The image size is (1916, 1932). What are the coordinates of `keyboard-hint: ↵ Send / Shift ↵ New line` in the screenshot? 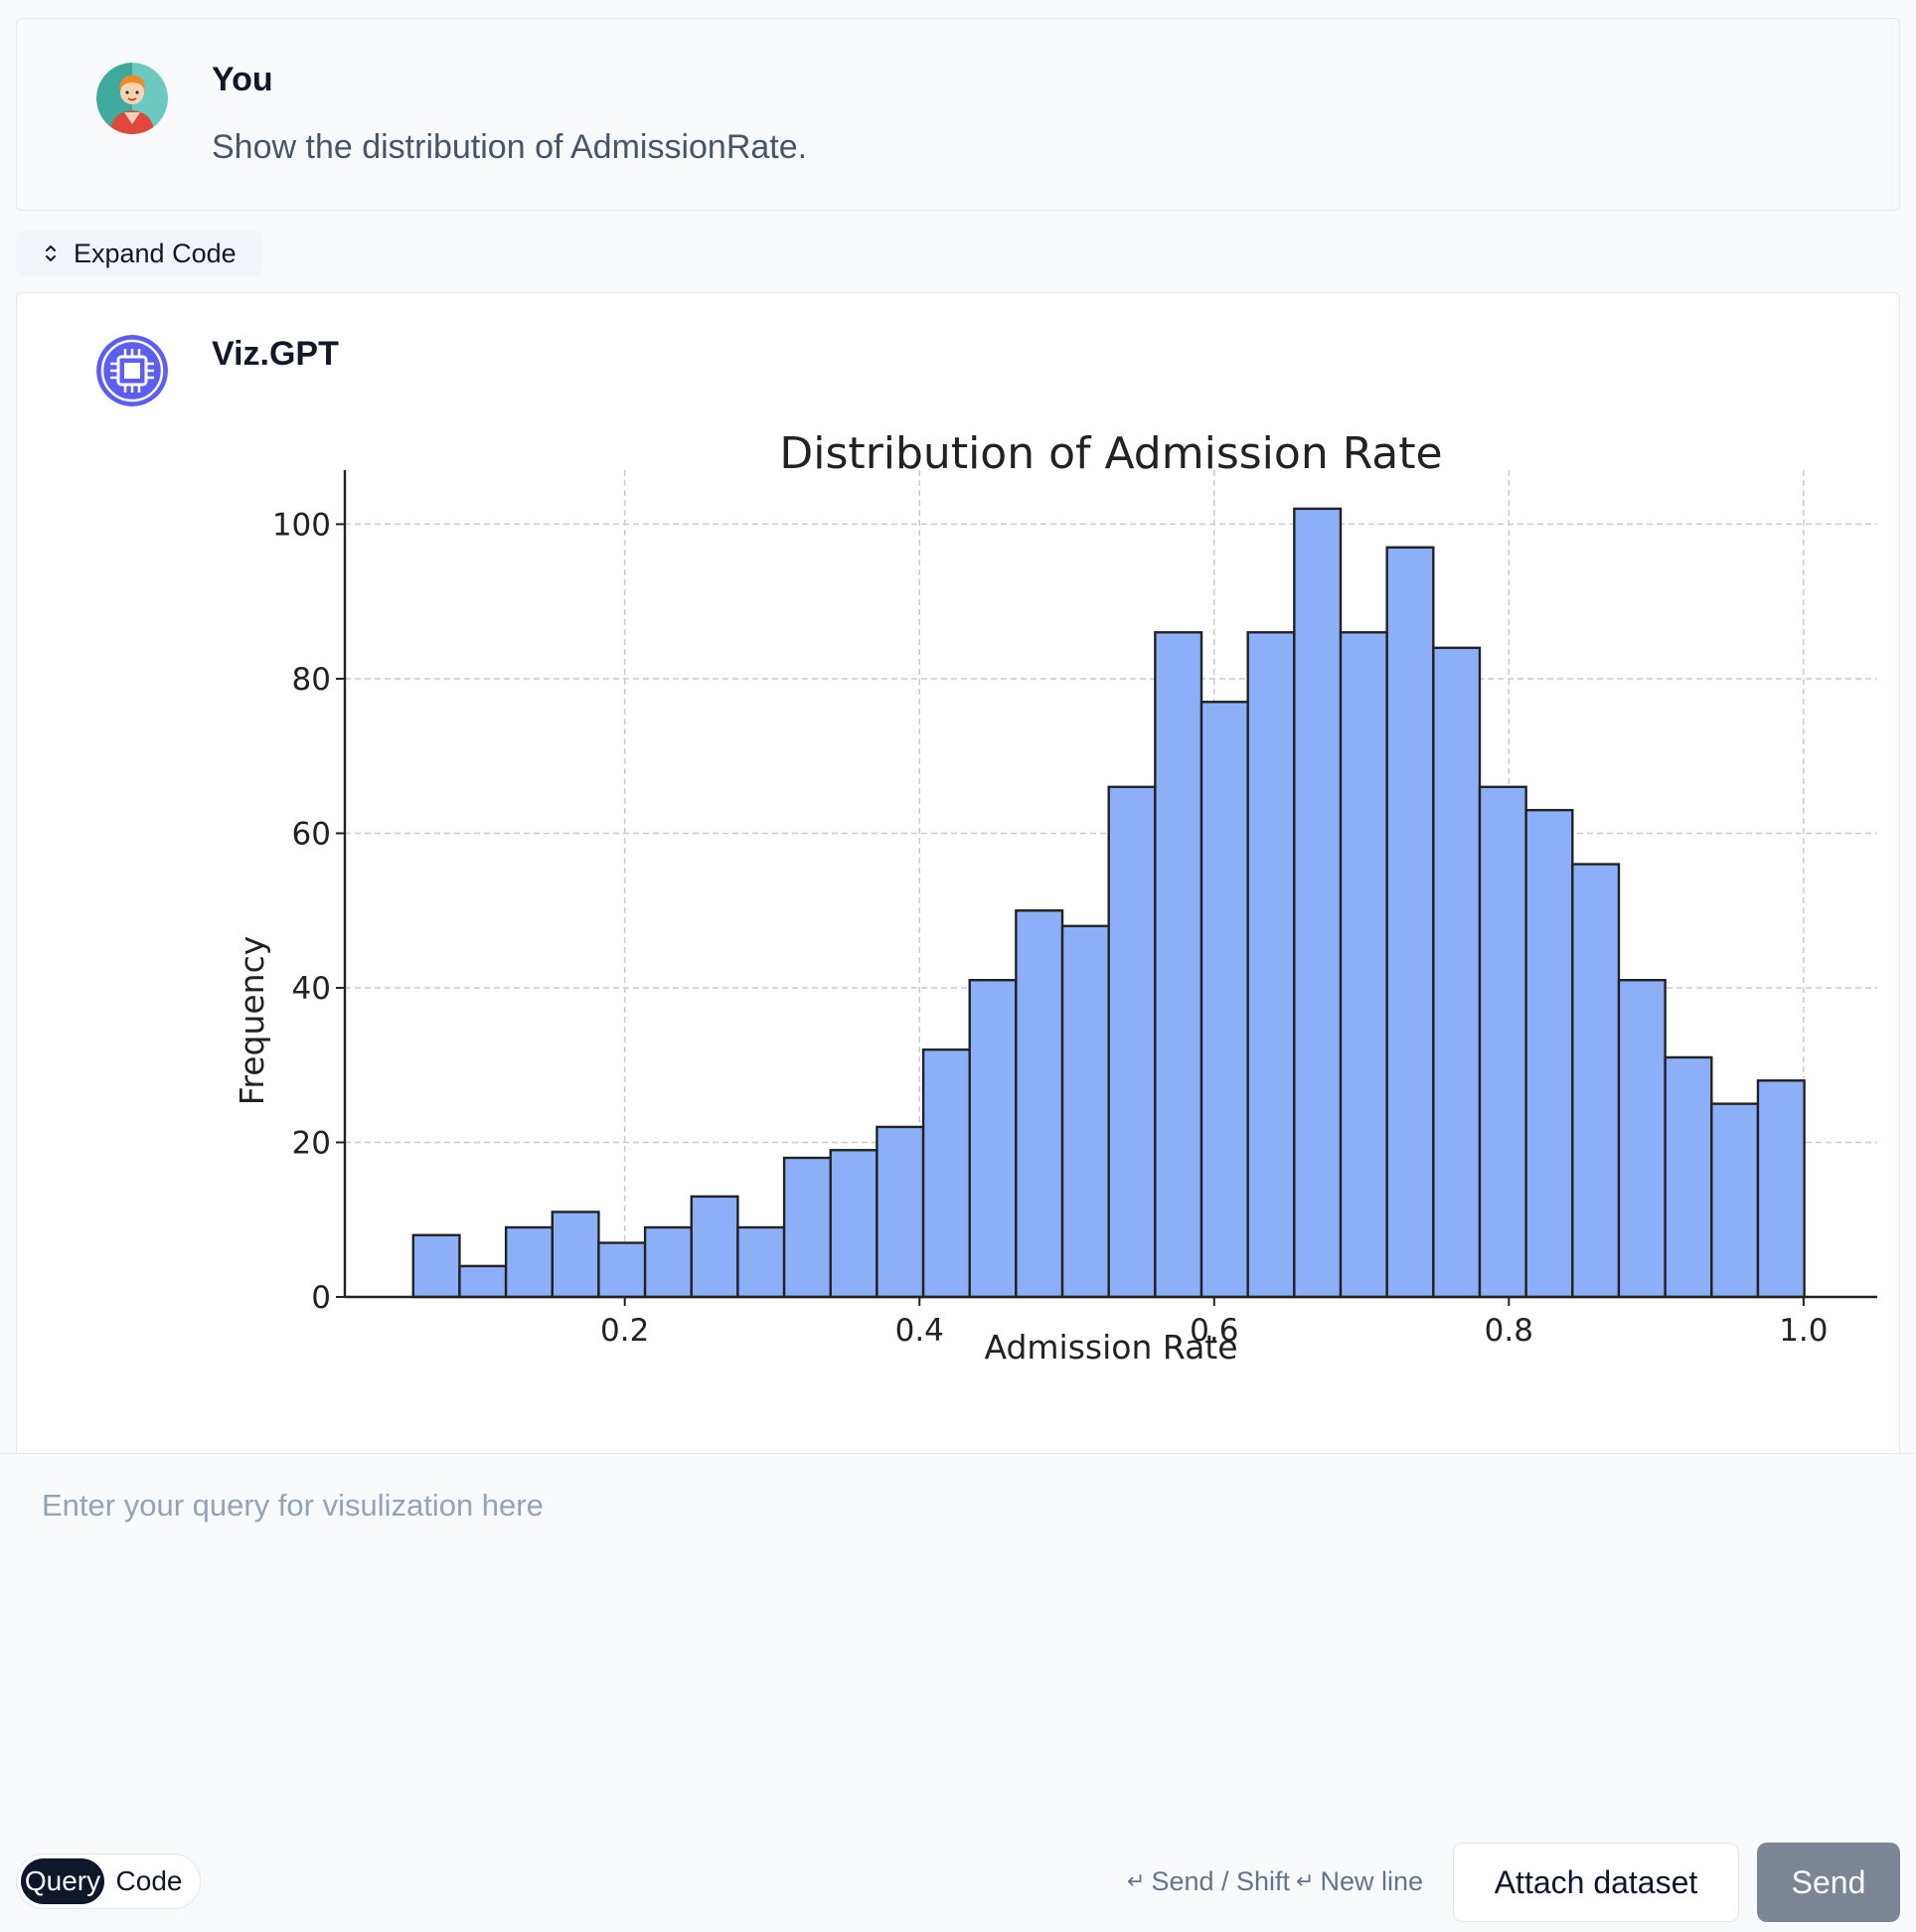 It's located at (1275, 1881).